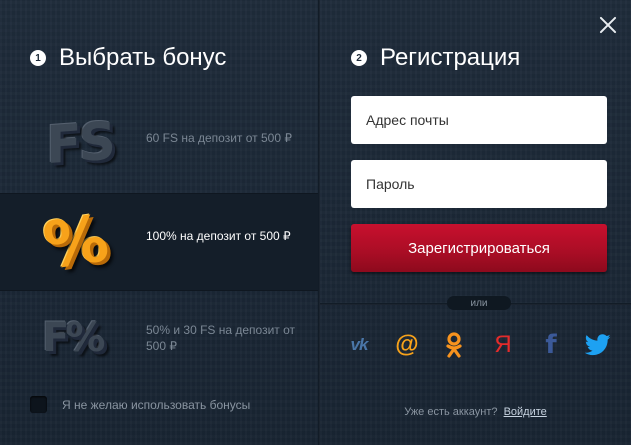  Describe the element at coordinates (73, 338) in the screenshot. I see `fs-percent-icon: F%` at that location.